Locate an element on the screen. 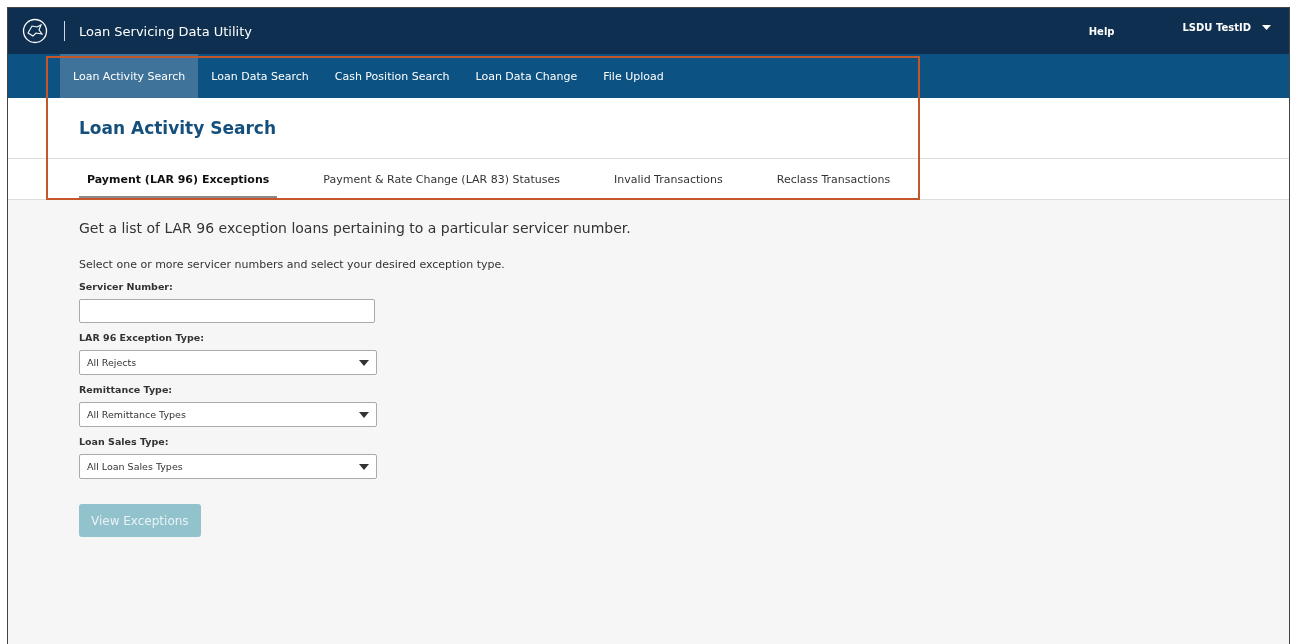 The width and height of the screenshot is (1296, 644). nav-tab: Cash Position Search is located at coordinates (392, 76).